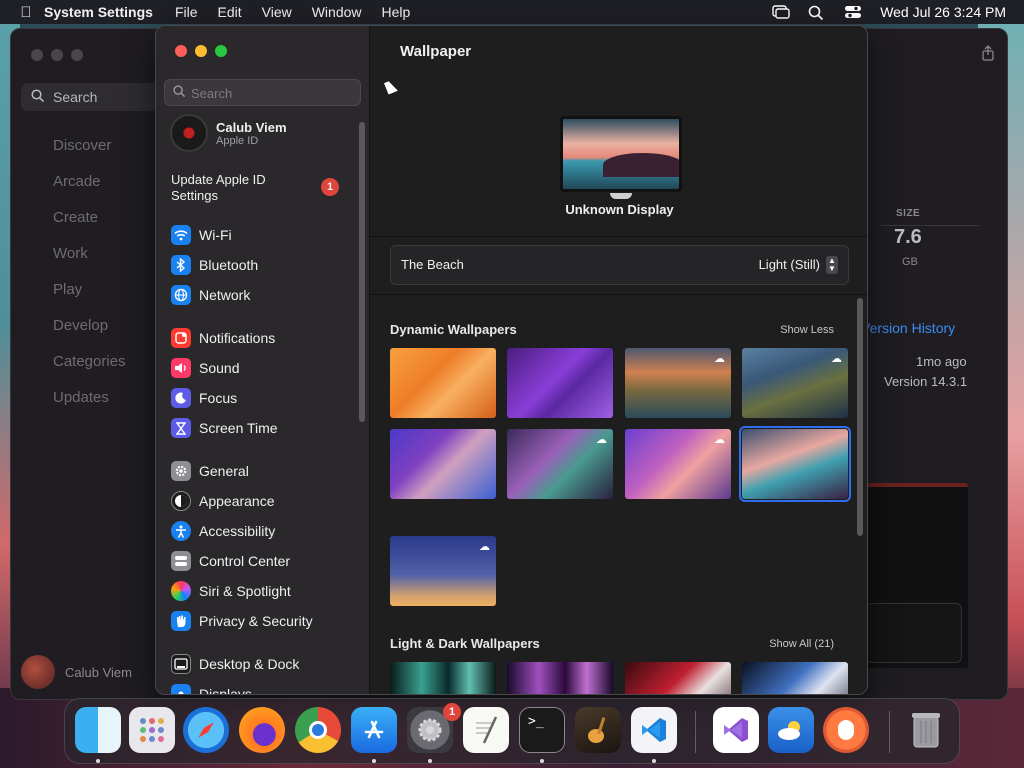 The image size is (1024, 768). What do you see at coordinates (230, 561) in the screenshot?
I see `sidebar-item-control-center: Control Center` at bounding box center [230, 561].